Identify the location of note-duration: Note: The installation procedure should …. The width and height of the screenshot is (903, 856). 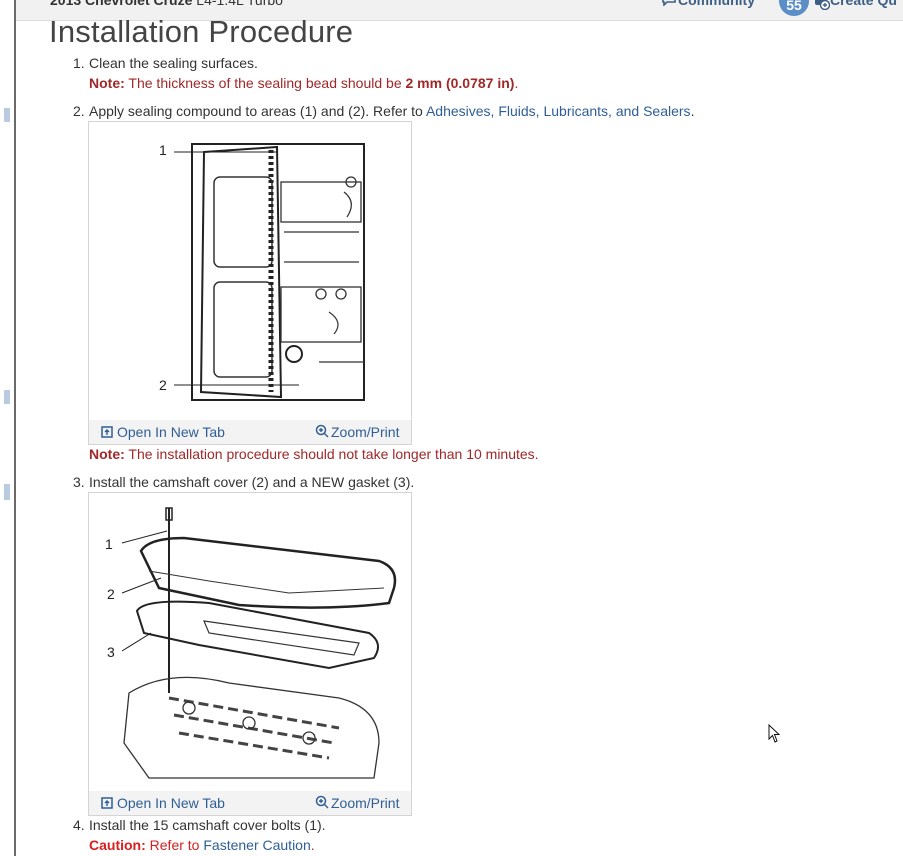
(314, 454).